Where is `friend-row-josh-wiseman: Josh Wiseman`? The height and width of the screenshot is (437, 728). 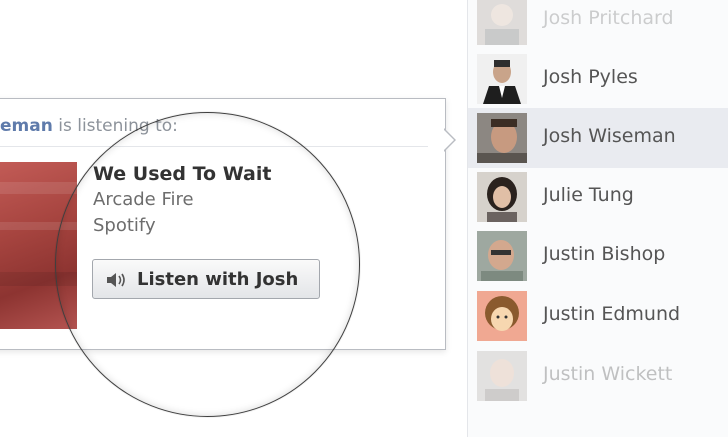
friend-row-josh-wiseman: Josh Wiseman is located at coordinates (598, 138).